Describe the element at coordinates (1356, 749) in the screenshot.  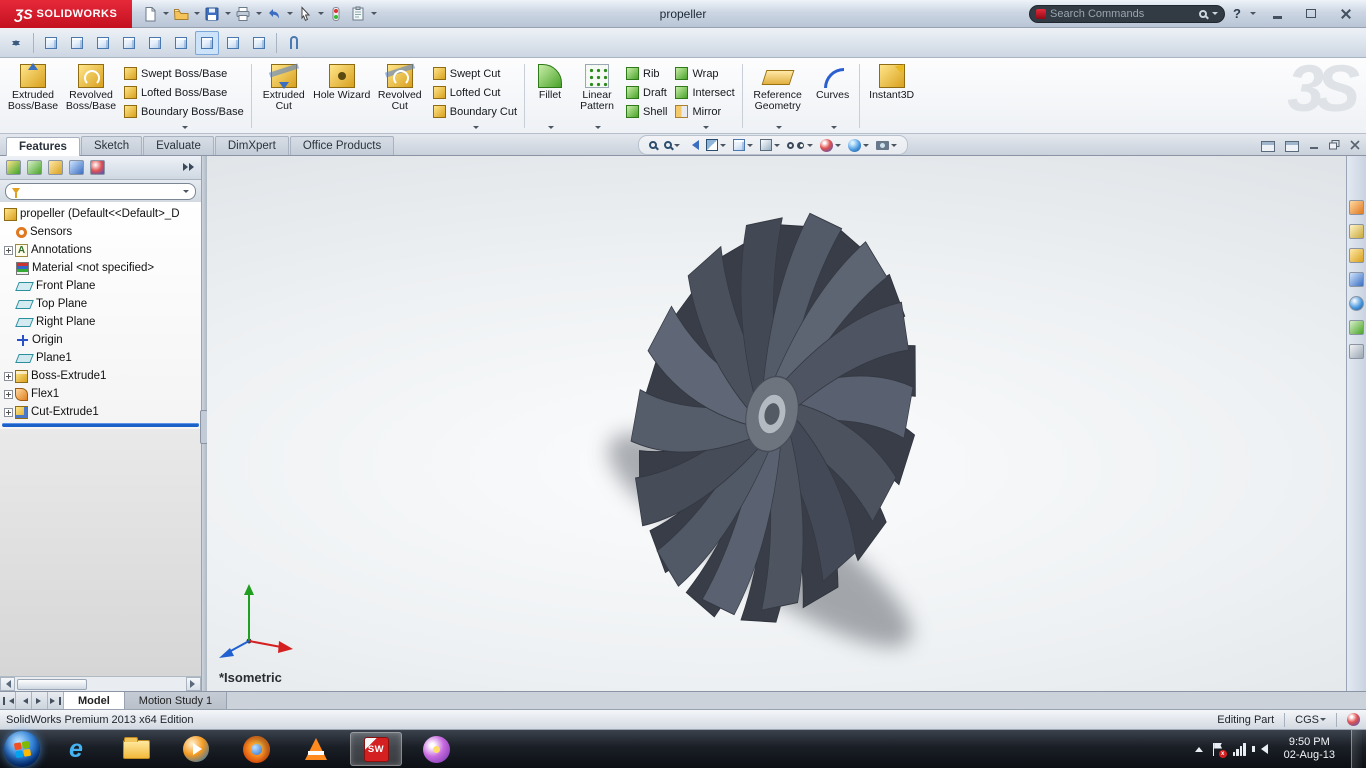
I see `show-desktop-button` at that location.